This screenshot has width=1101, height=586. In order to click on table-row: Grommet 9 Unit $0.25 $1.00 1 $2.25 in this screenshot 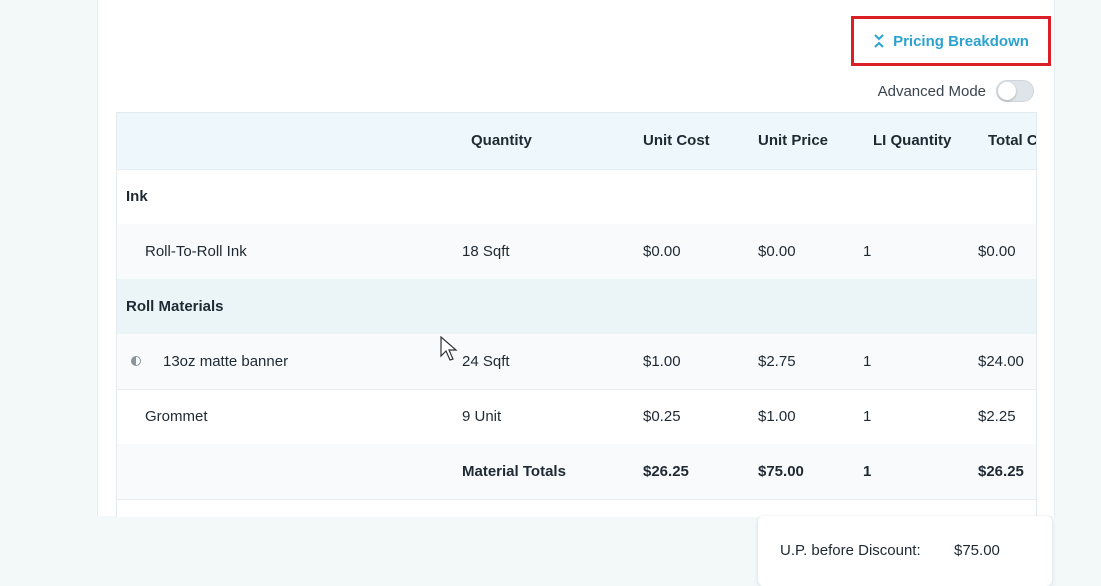, I will do `click(576, 417)`.